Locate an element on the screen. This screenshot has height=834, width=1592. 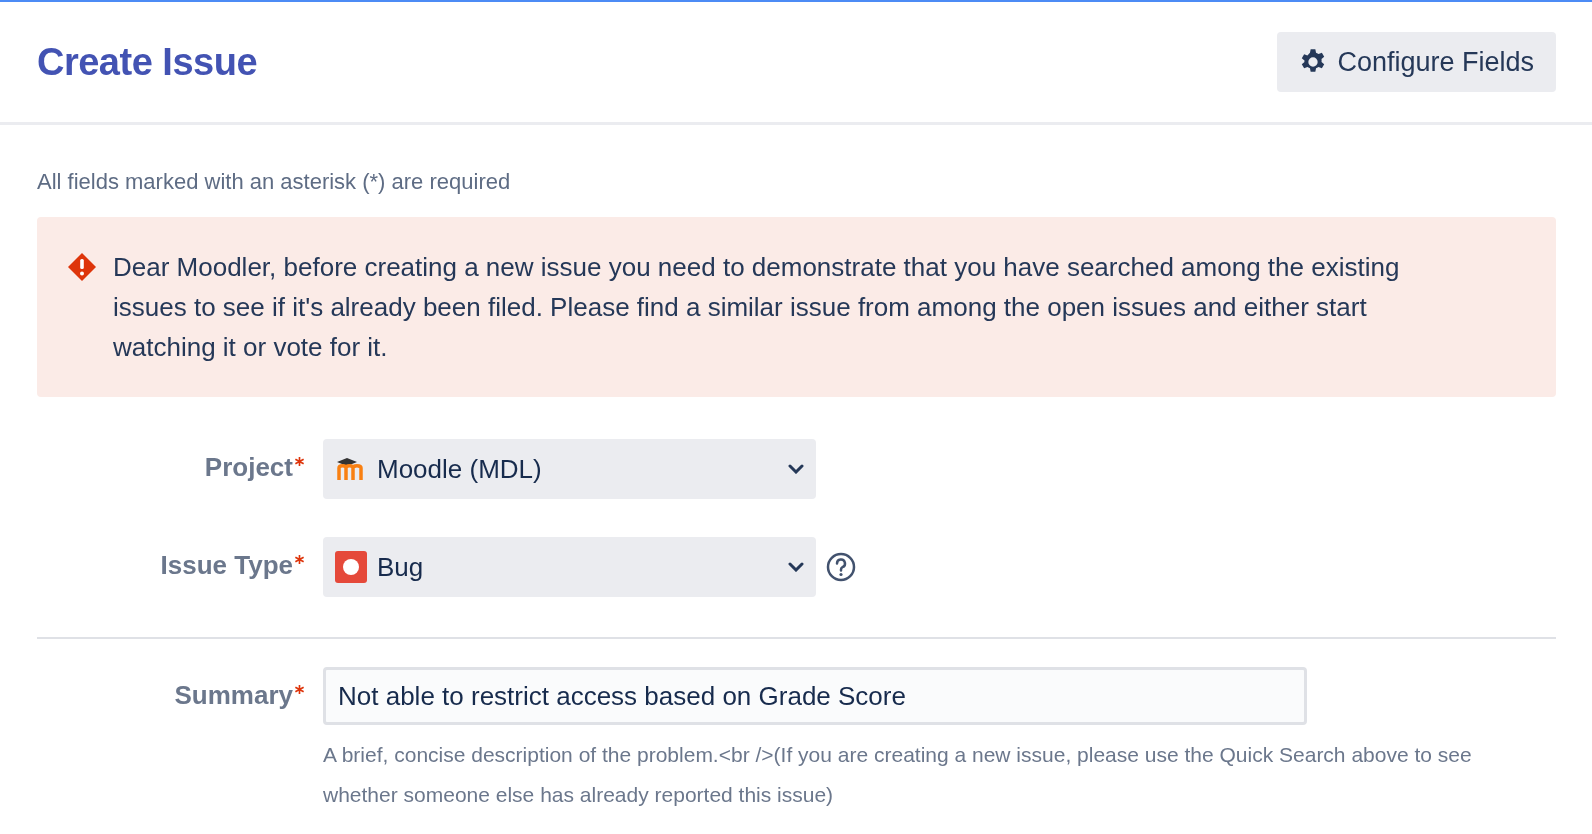
alert-message: Dear Moodler, before creating a new issue you need to demonstrate that you have searched among the existing issues to see if it's already been filed. Please find a similar issue from among the open issues and either start watching it or vote for it. is located at coordinates (757, 307).